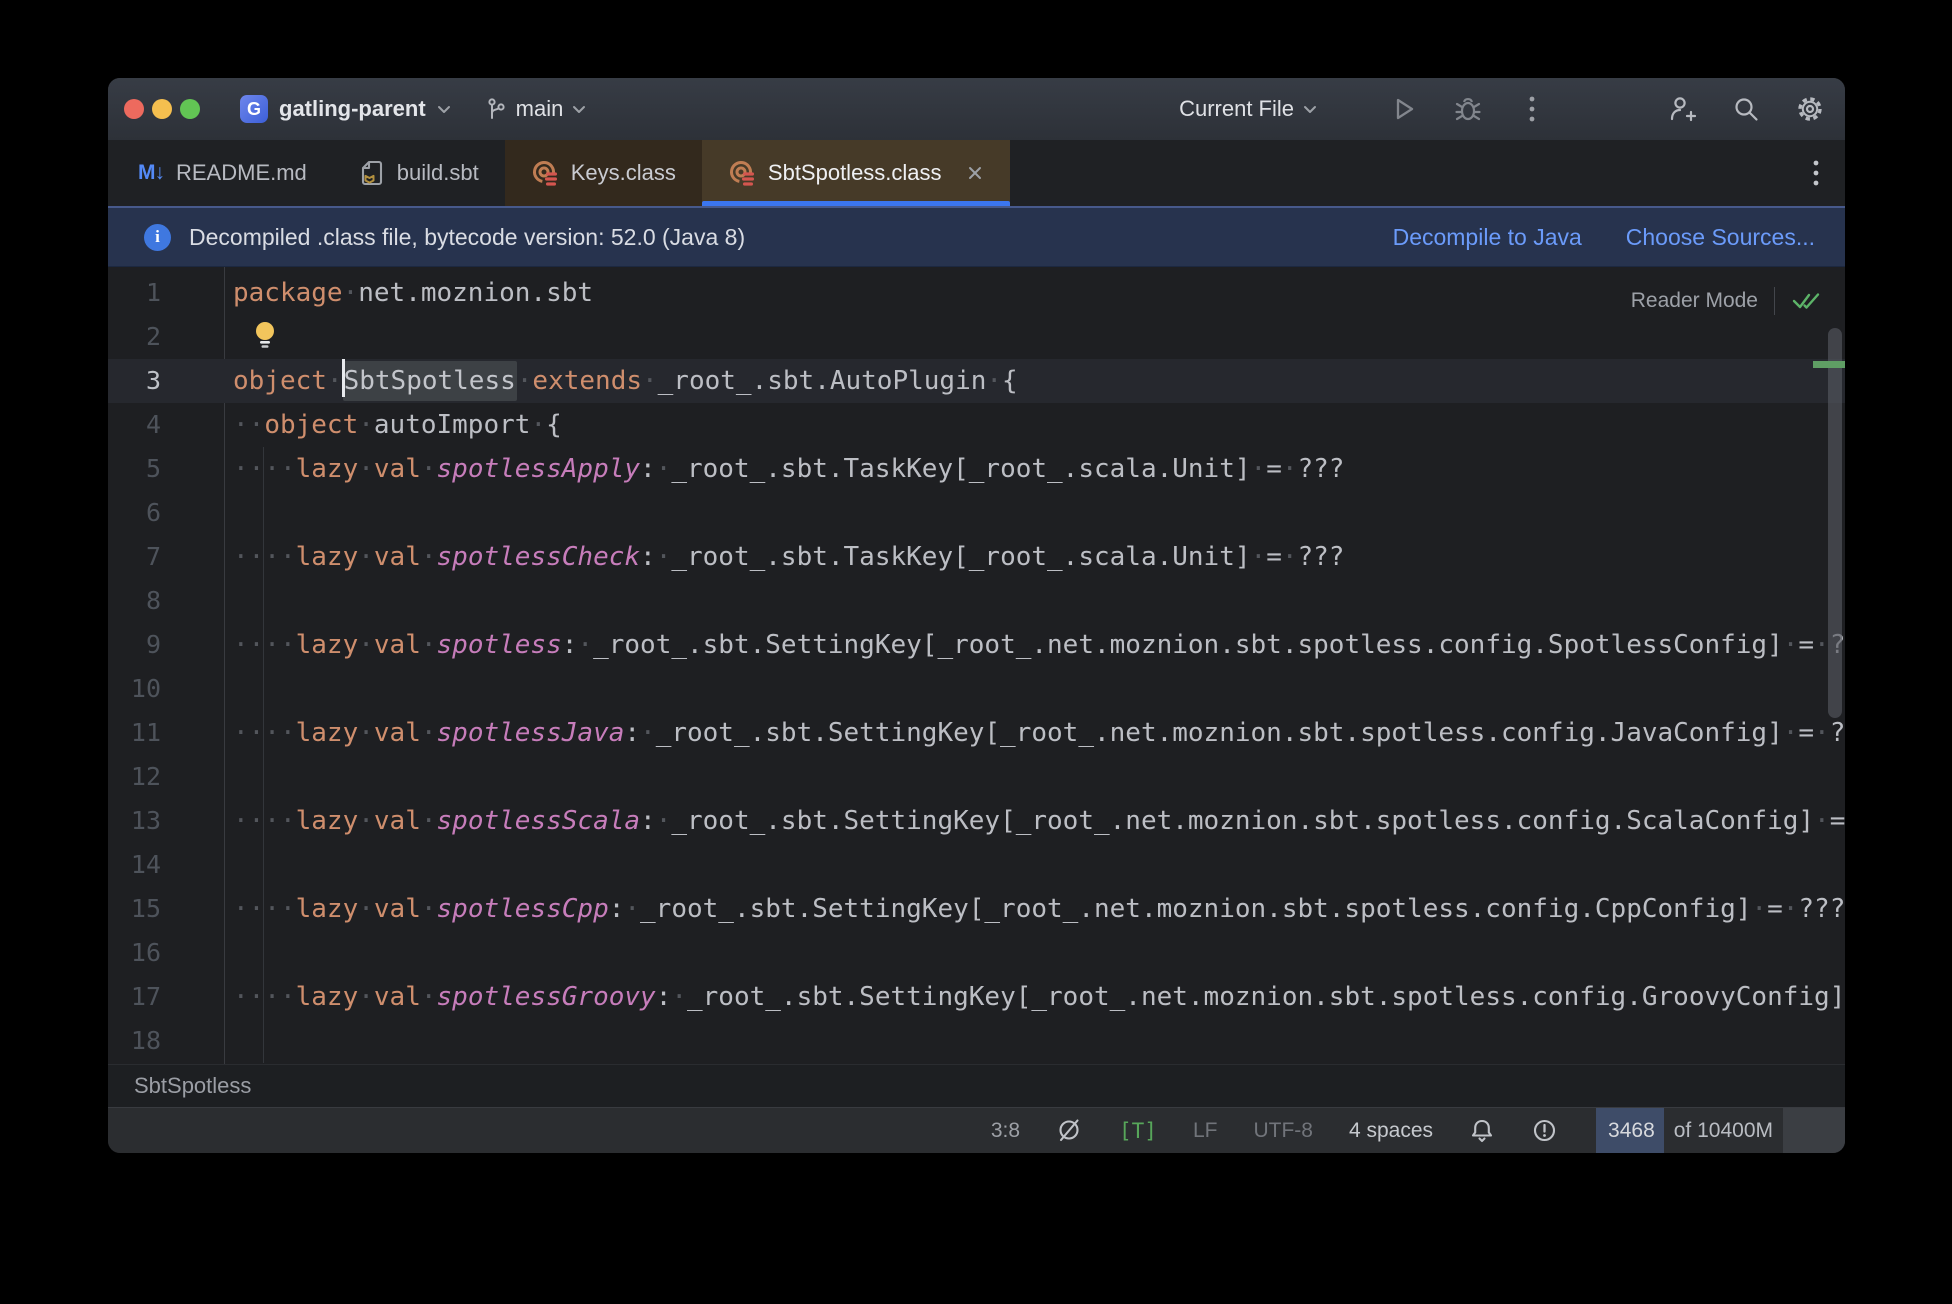  Describe the element at coordinates (166, 337) in the screenshot. I see `line-number: 2` at that location.